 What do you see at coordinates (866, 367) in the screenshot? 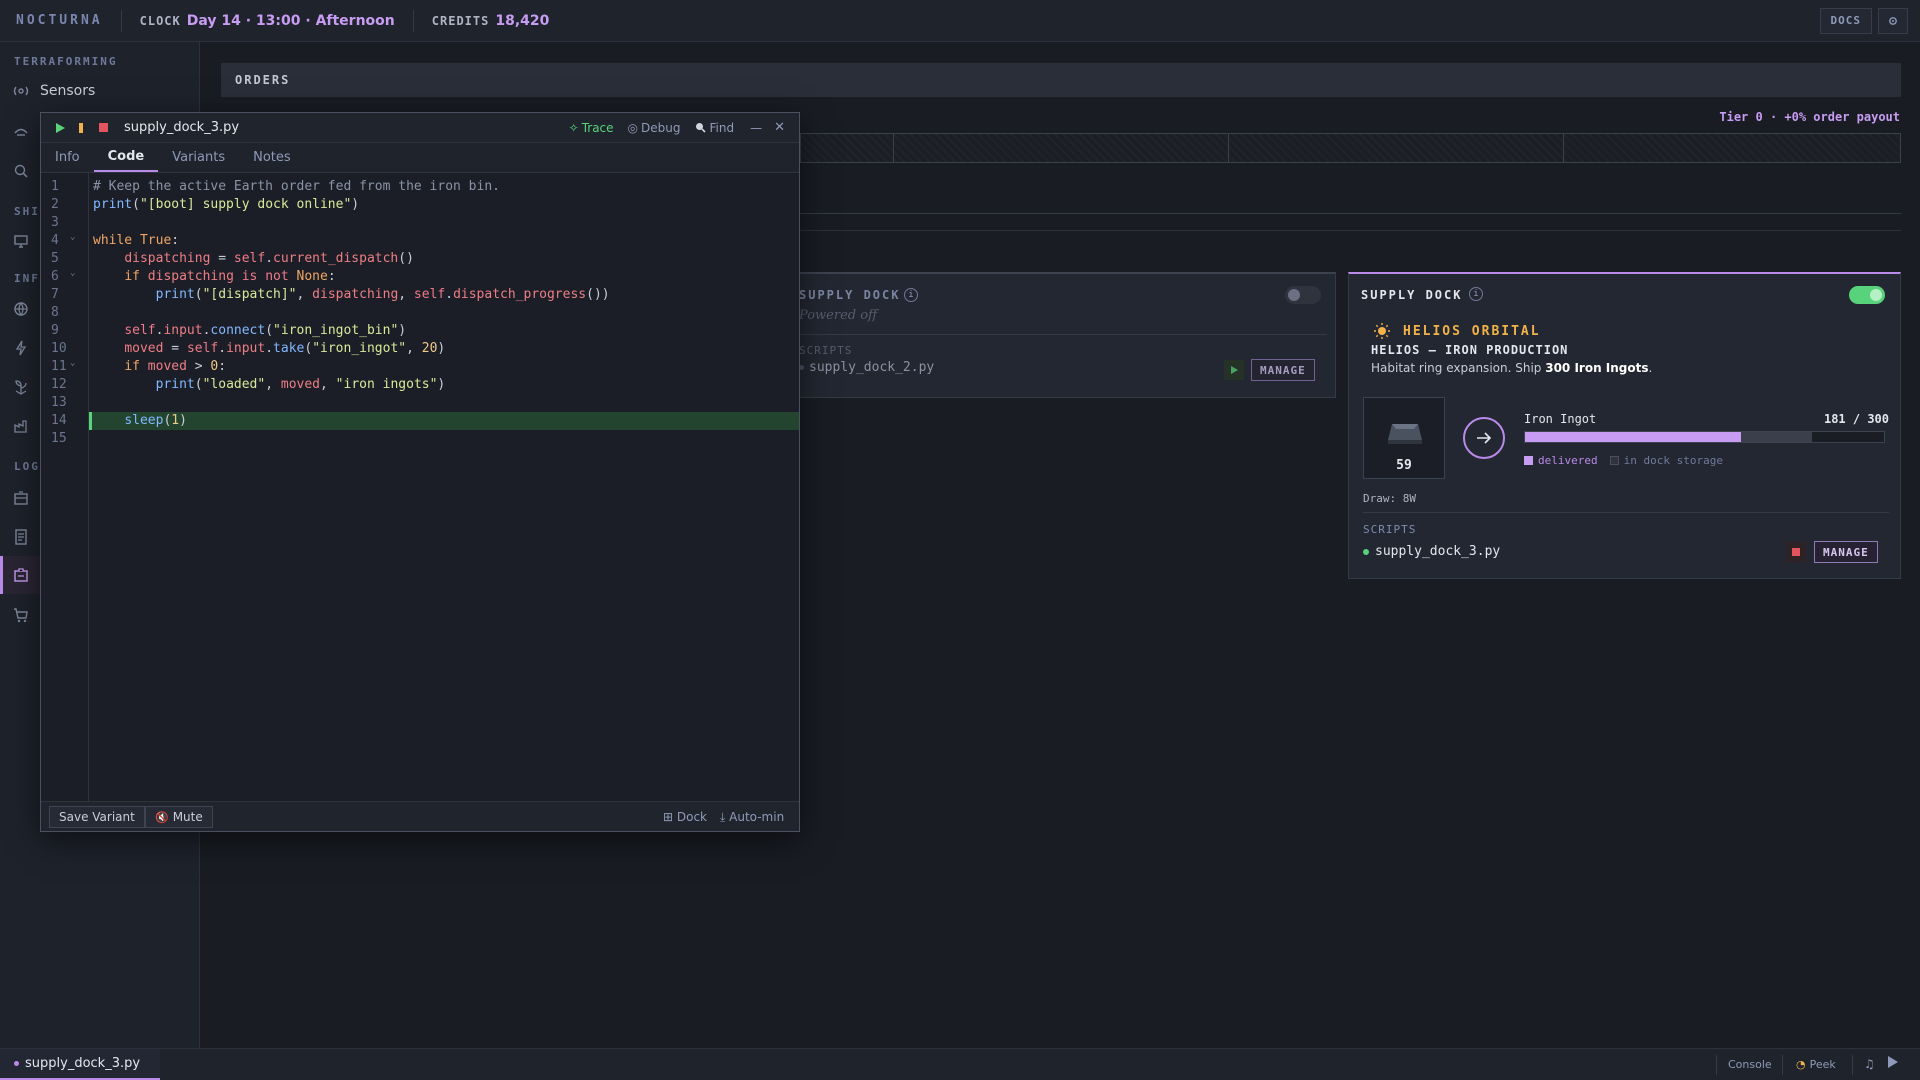
I see `script-row: supply_dock_2.py` at bounding box center [866, 367].